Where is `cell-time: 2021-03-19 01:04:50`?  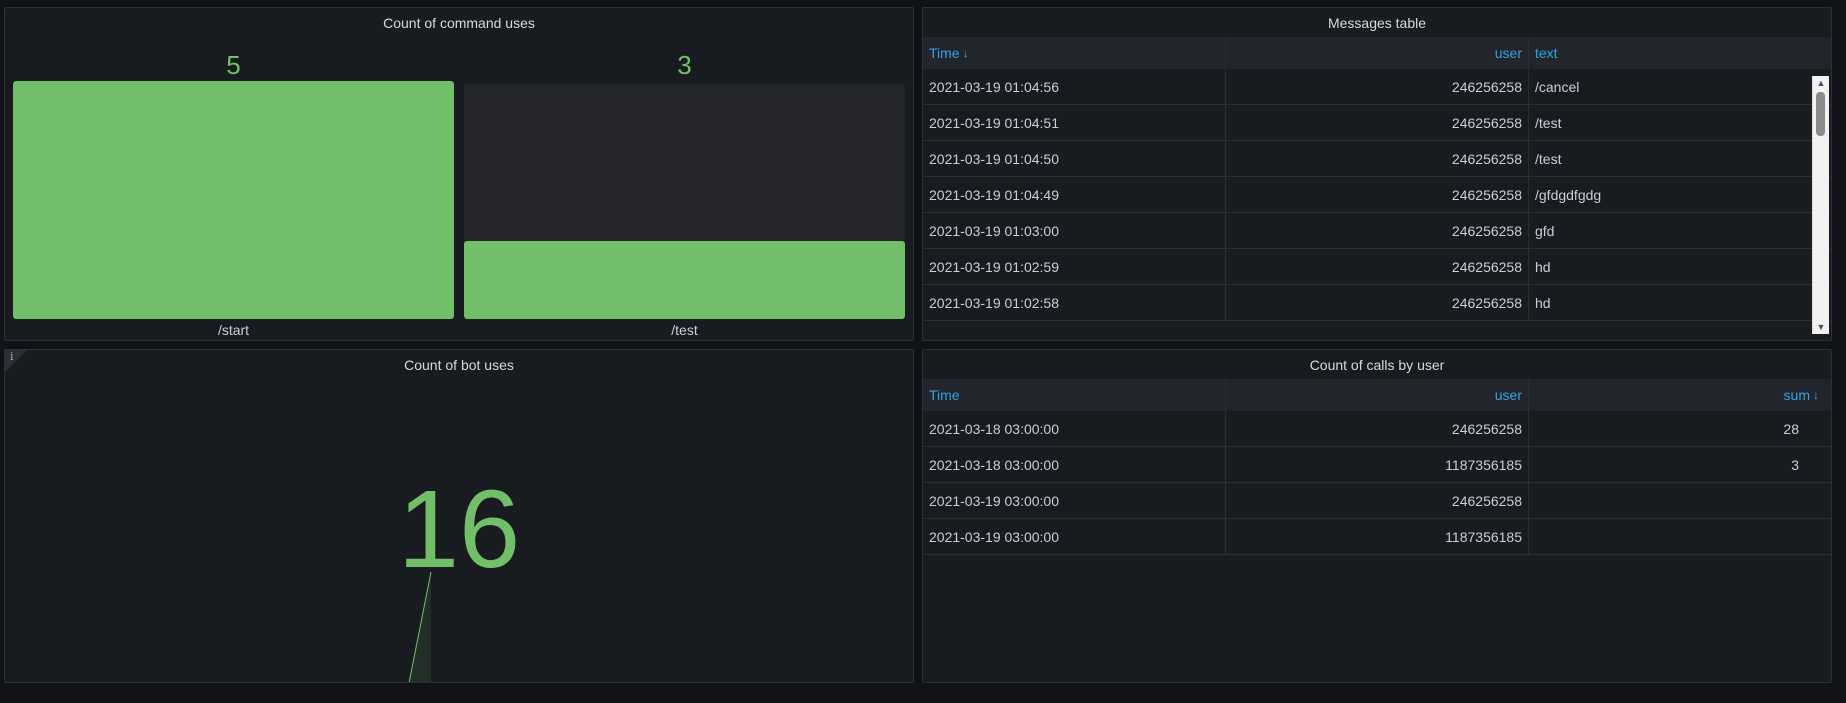
cell-time: 2021-03-19 01:04:50 is located at coordinates (1074, 158).